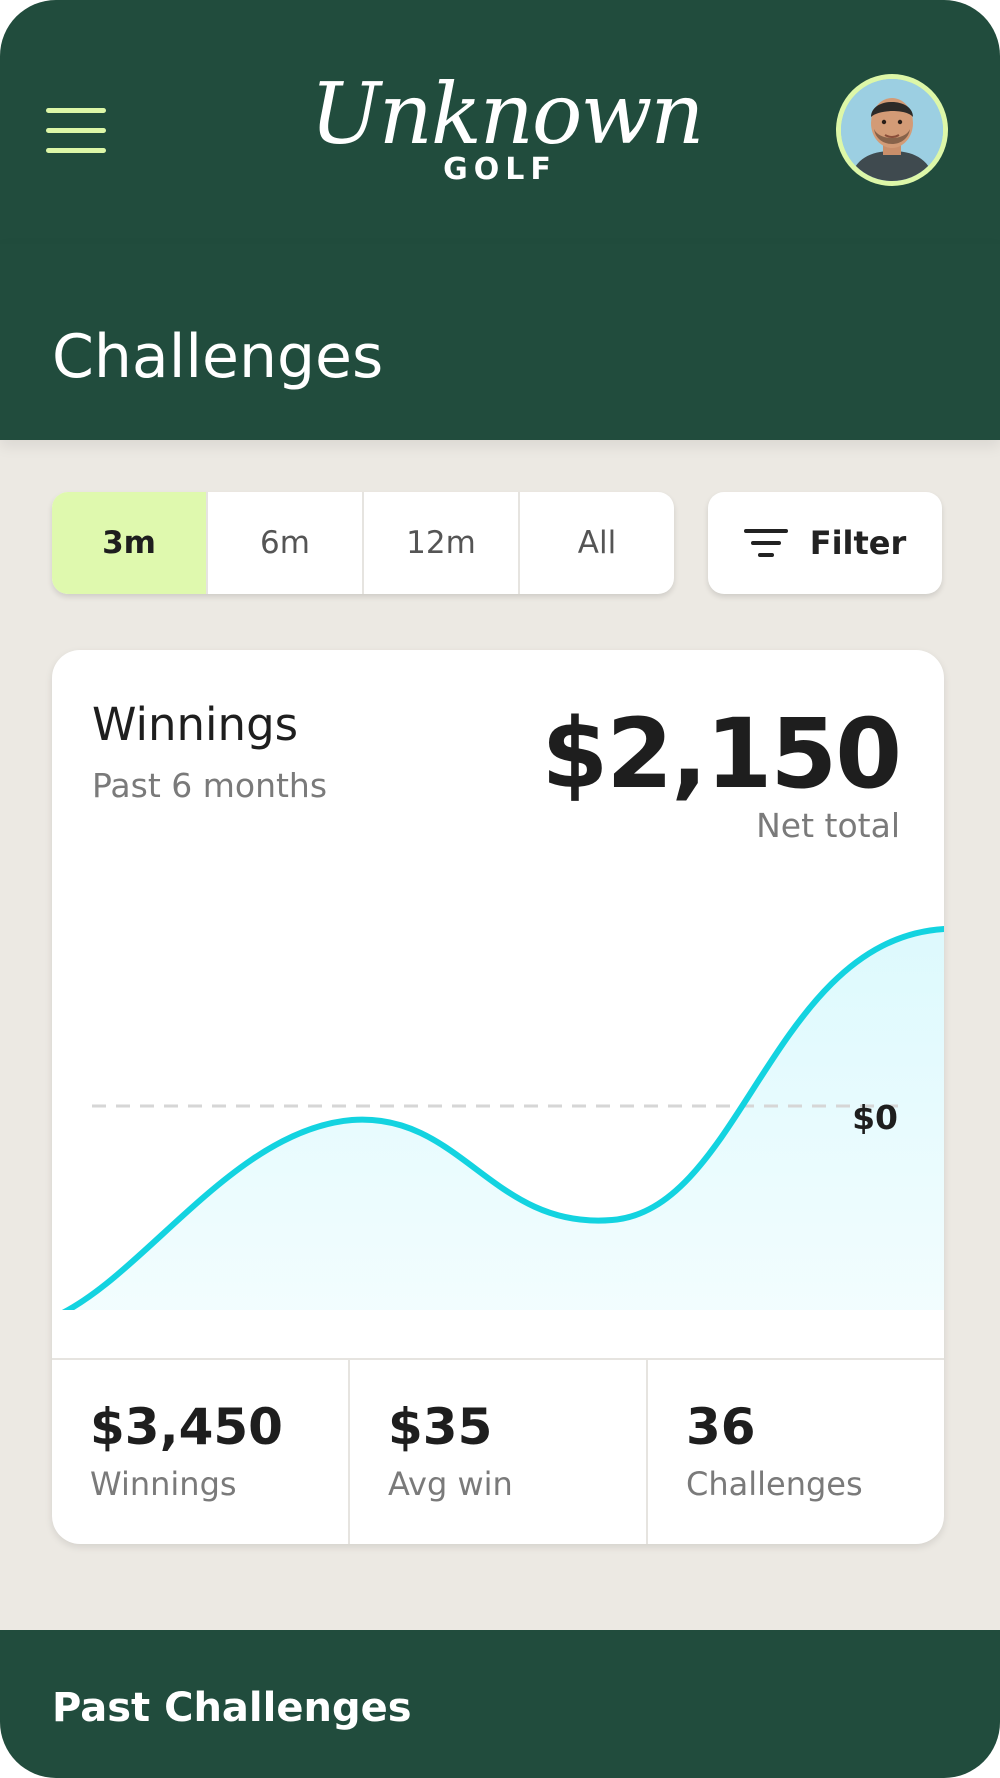 The height and width of the screenshot is (1778, 1000). I want to click on top-app-bar: Unknown GOLF, so click(500, 122).